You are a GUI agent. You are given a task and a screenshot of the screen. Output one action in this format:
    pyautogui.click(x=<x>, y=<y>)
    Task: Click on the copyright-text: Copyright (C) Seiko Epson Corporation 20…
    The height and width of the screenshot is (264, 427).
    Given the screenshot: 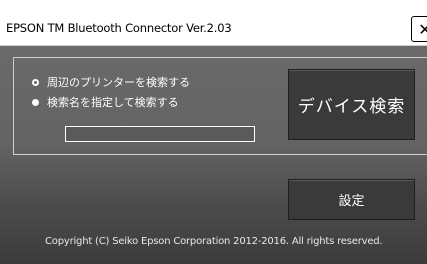 What is the action you would take?
    pyautogui.click(x=214, y=241)
    